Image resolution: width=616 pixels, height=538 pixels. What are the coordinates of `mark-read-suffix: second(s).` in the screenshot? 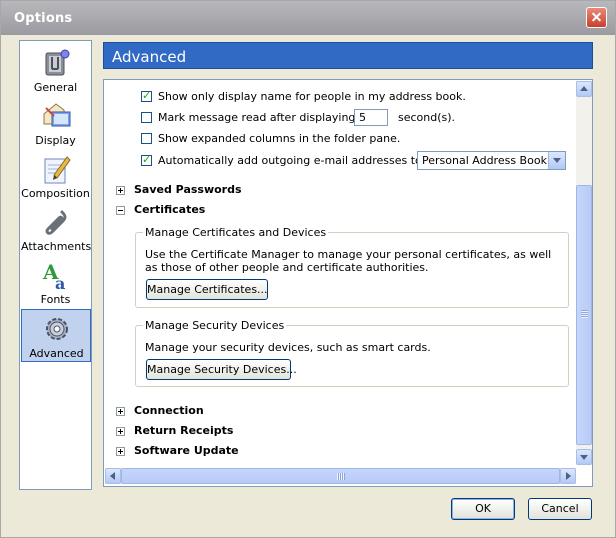 It's located at (427, 117).